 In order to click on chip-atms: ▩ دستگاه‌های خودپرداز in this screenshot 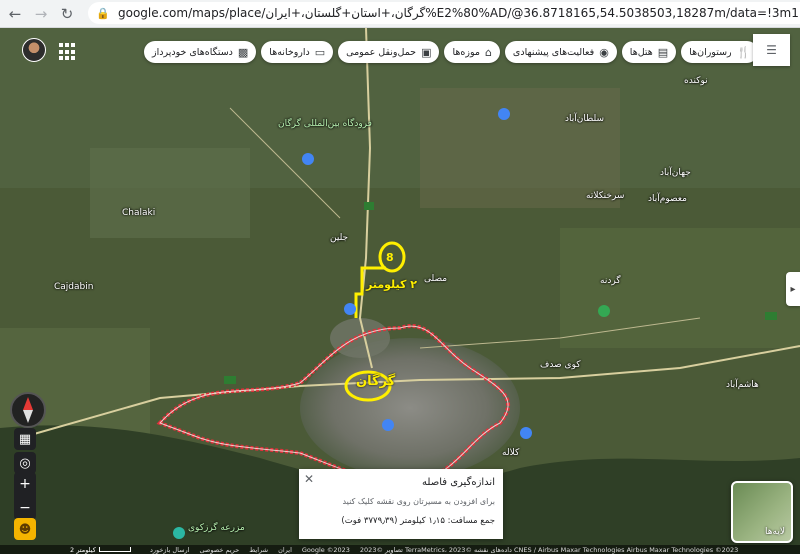, I will do `click(200, 52)`.